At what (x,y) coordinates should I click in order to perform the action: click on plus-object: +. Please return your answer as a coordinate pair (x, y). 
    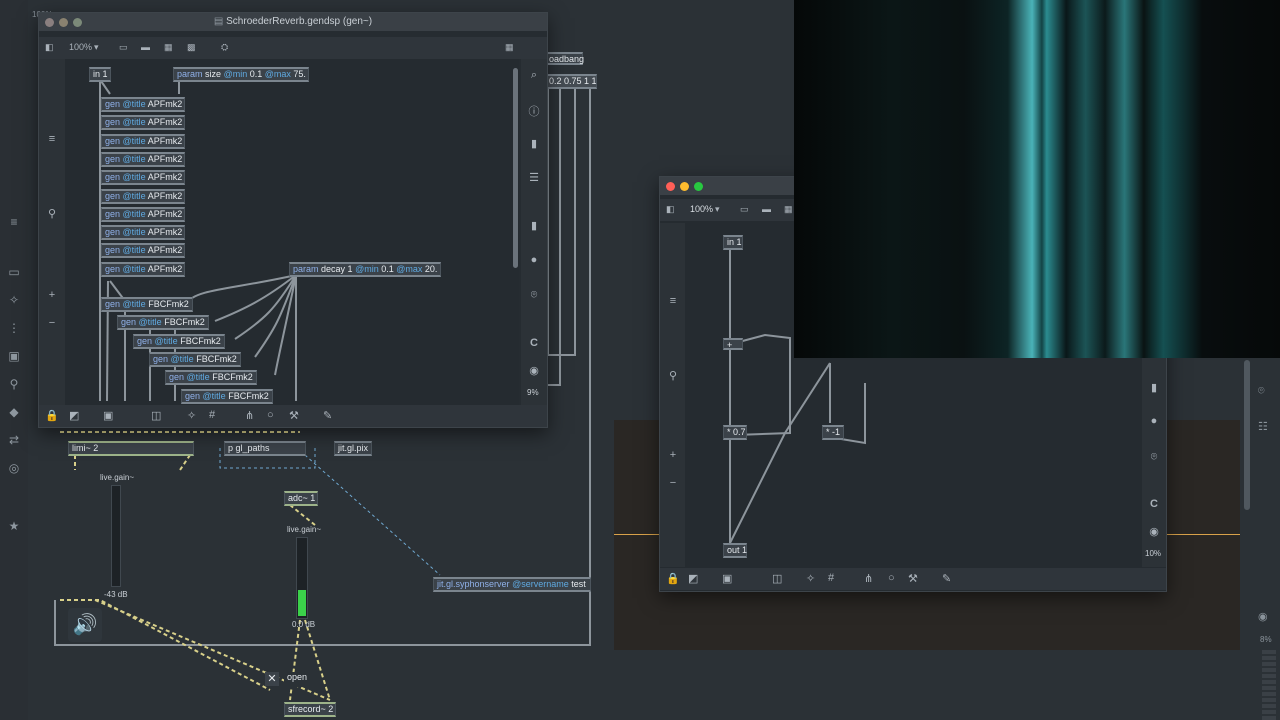
    Looking at the image, I should click on (733, 344).